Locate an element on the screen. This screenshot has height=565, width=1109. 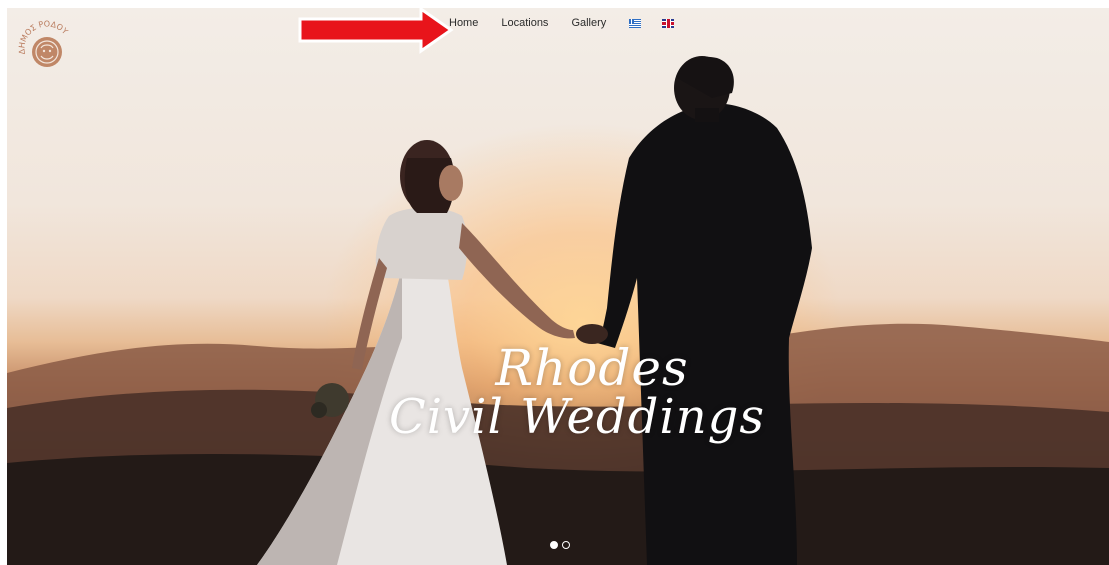
nav-locations: Locations is located at coordinates (524, 23).